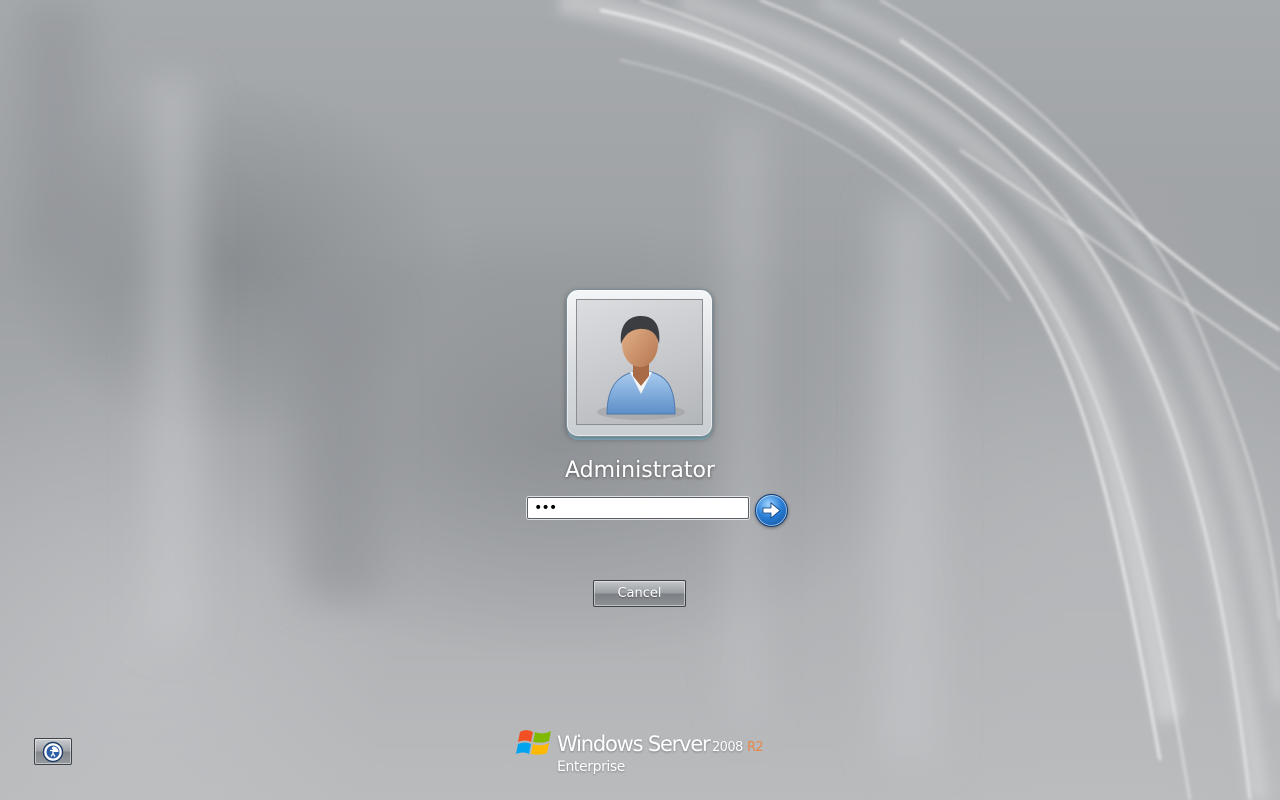 Image resolution: width=1280 pixels, height=800 pixels. I want to click on user-avatar-icon, so click(641, 368).